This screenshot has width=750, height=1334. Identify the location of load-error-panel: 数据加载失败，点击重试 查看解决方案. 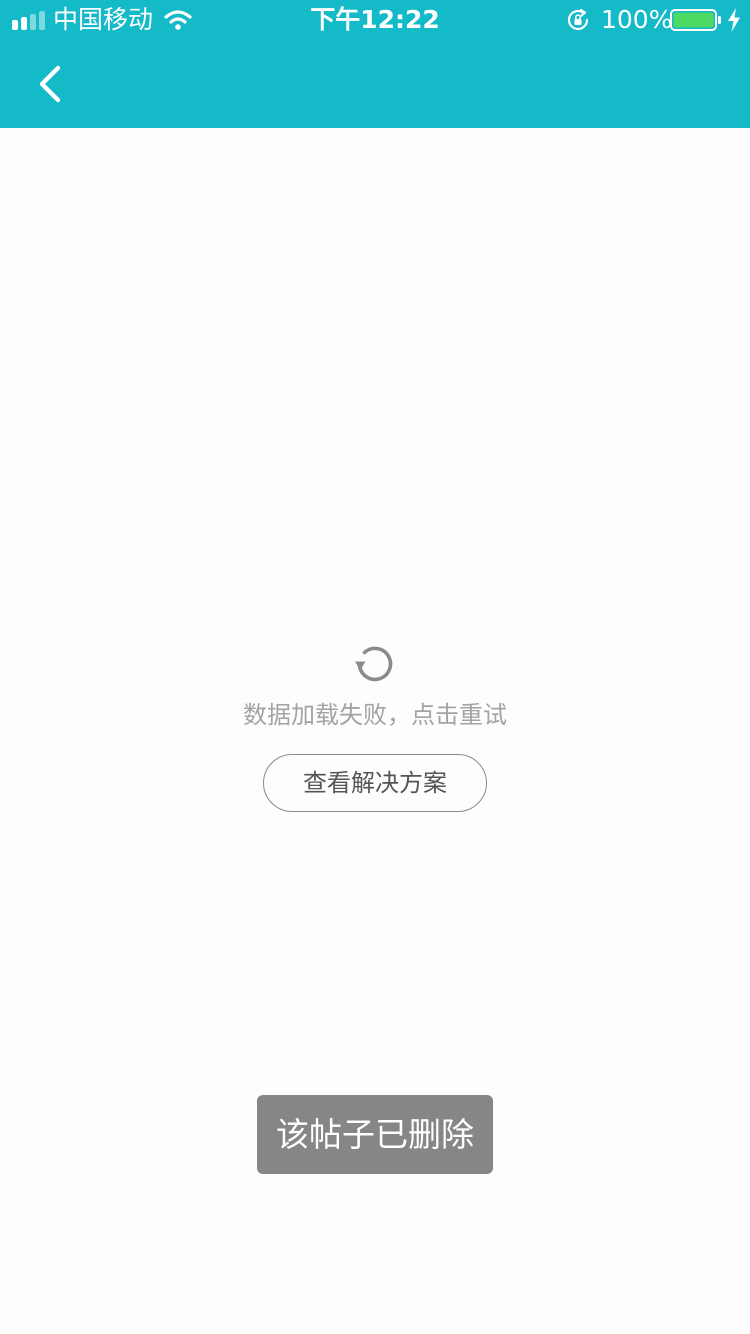
(375, 726).